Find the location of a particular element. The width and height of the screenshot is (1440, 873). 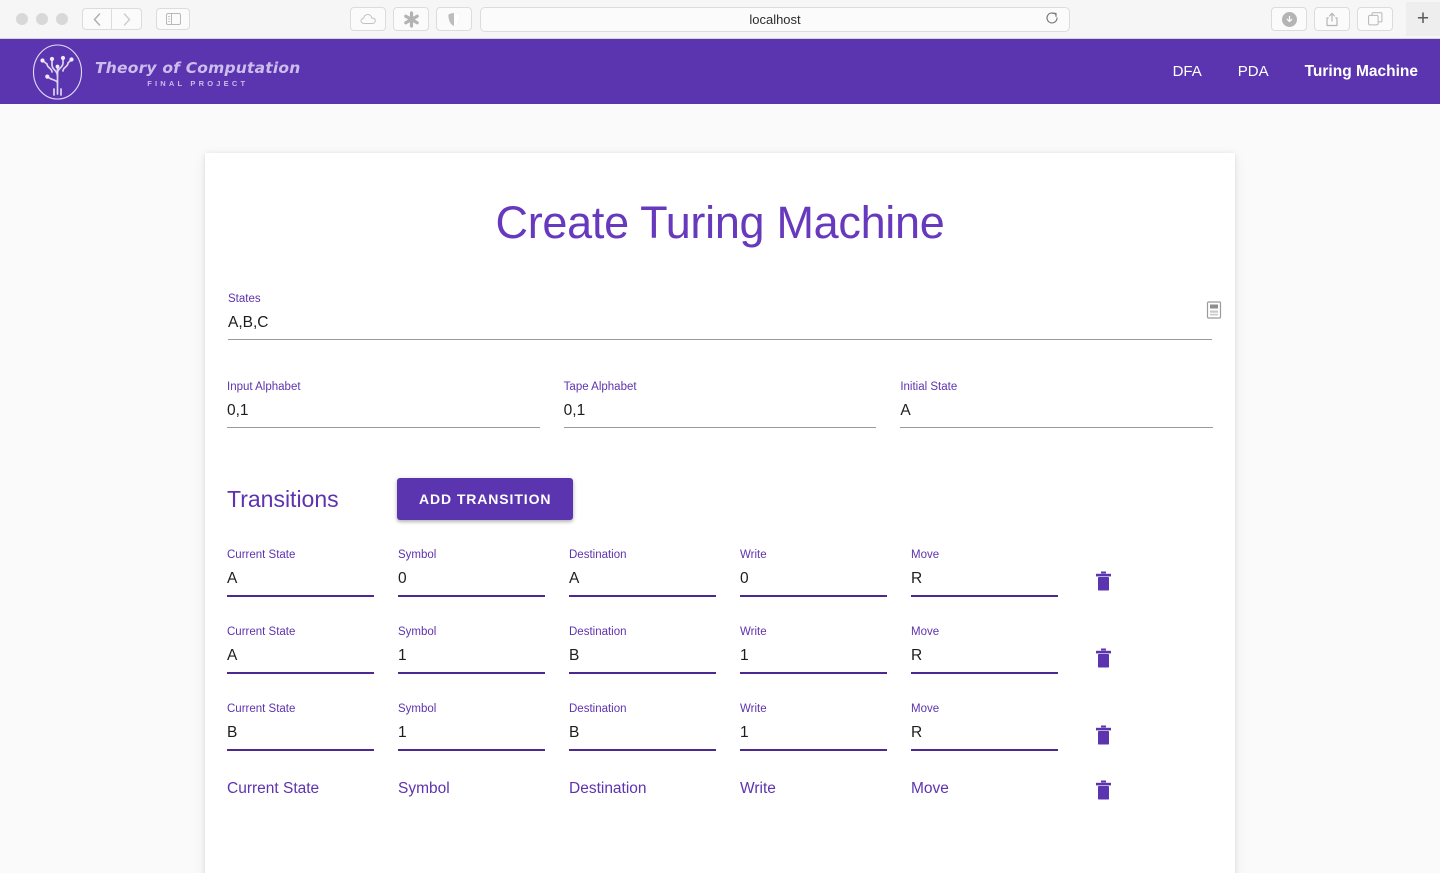

chevron-left-icon is located at coordinates (97, 19).